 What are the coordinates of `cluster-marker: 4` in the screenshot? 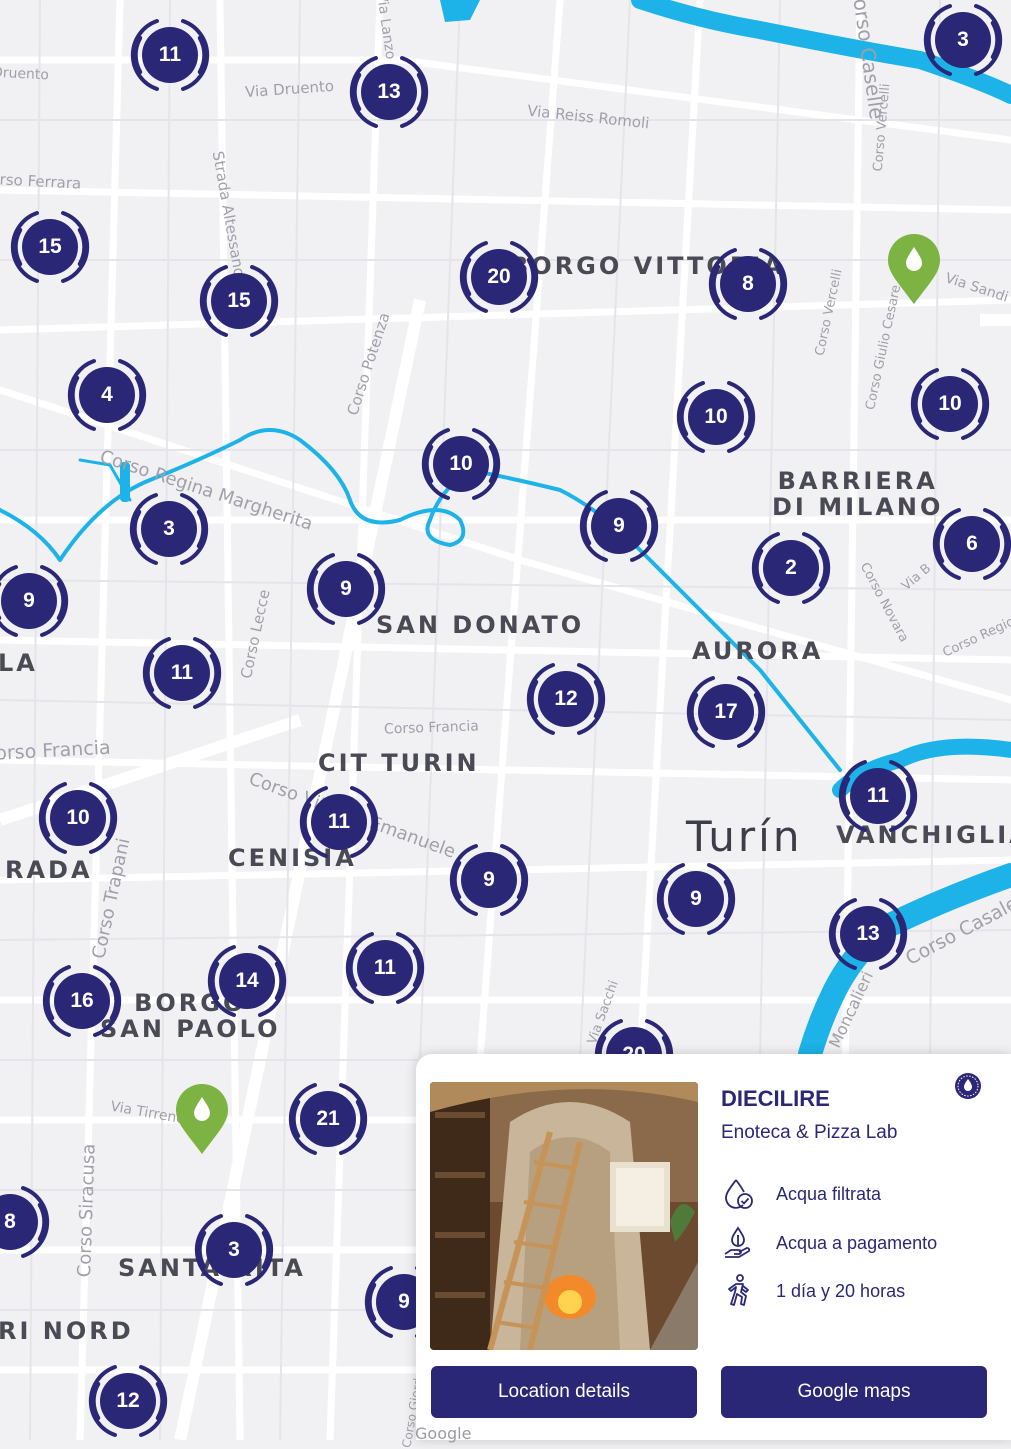 It's located at (107, 395).